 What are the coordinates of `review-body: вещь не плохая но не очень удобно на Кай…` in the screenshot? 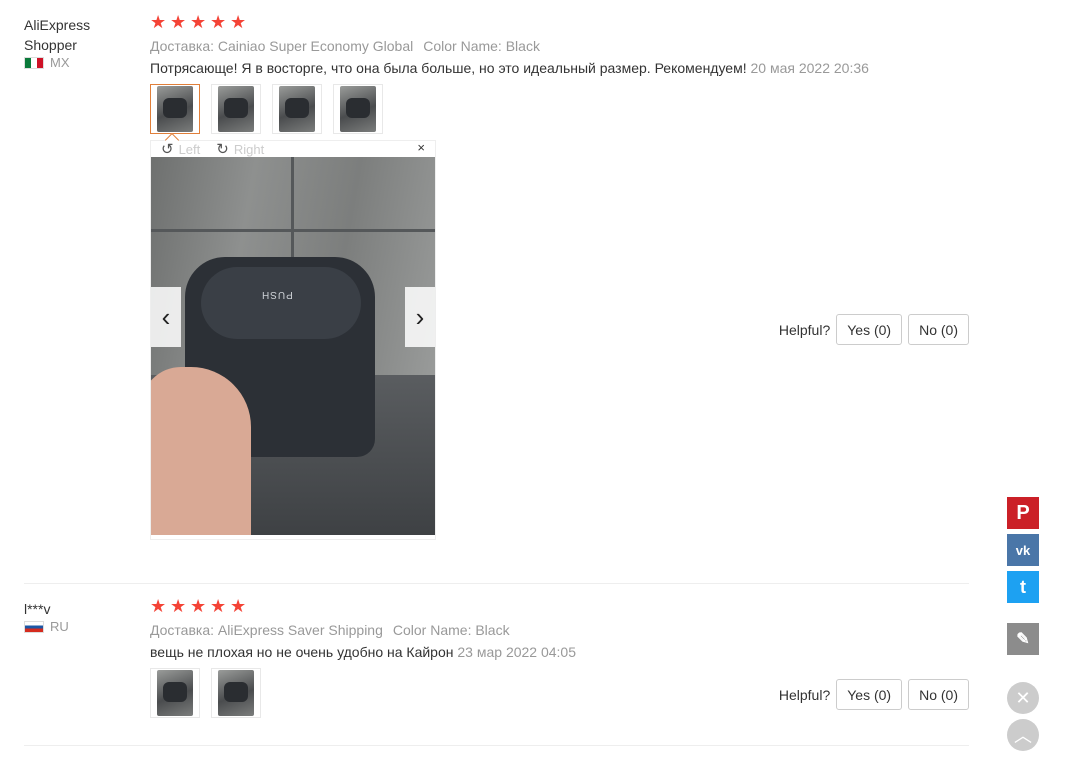 It's located at (302, 652).